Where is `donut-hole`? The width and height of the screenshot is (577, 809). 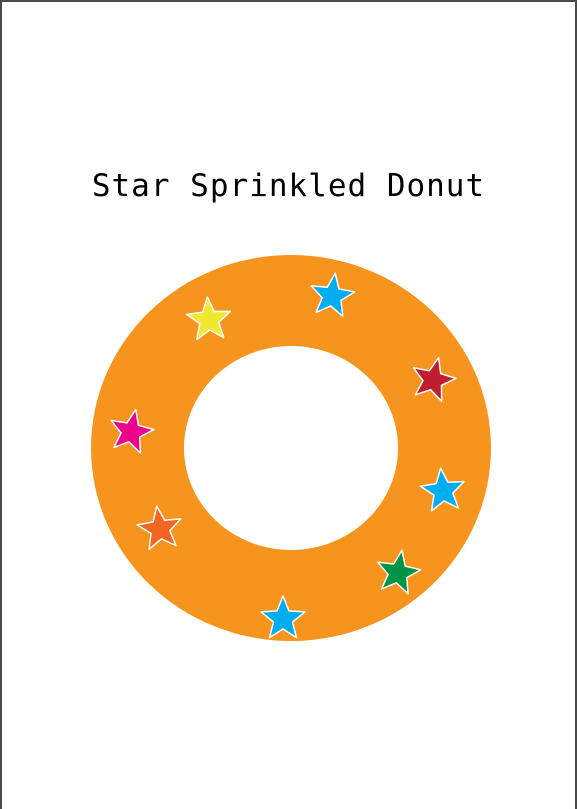 donut-hole is located at coordinates (291, 448).